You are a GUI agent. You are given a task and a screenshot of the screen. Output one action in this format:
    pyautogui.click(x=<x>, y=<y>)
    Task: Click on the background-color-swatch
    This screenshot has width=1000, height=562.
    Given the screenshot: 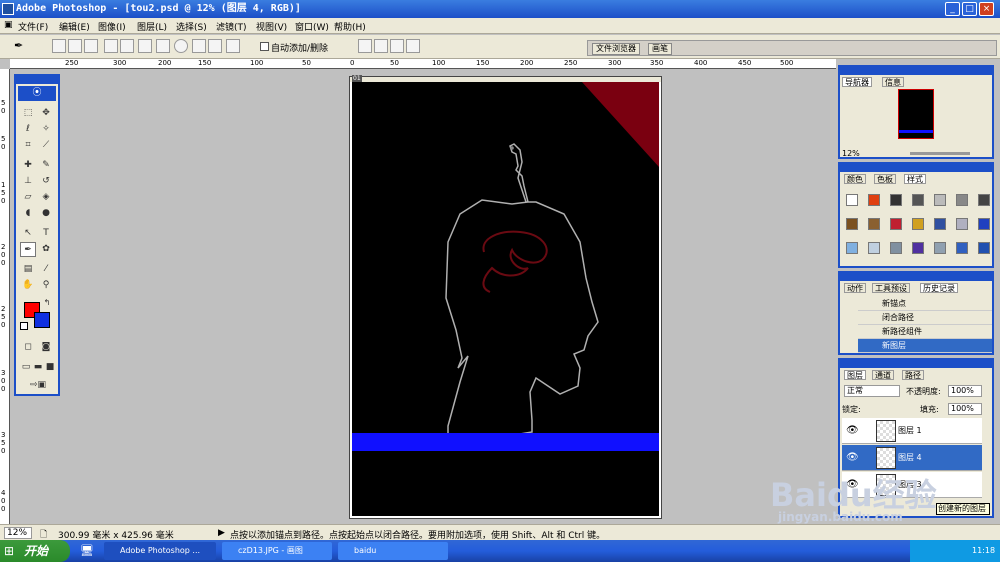 What is the action you would take?
    pyautogui.click(x=42, y=320)
    